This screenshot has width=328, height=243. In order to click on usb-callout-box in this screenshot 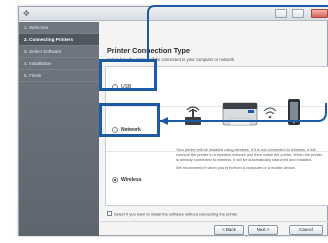, I will do `click(128, 75)`.